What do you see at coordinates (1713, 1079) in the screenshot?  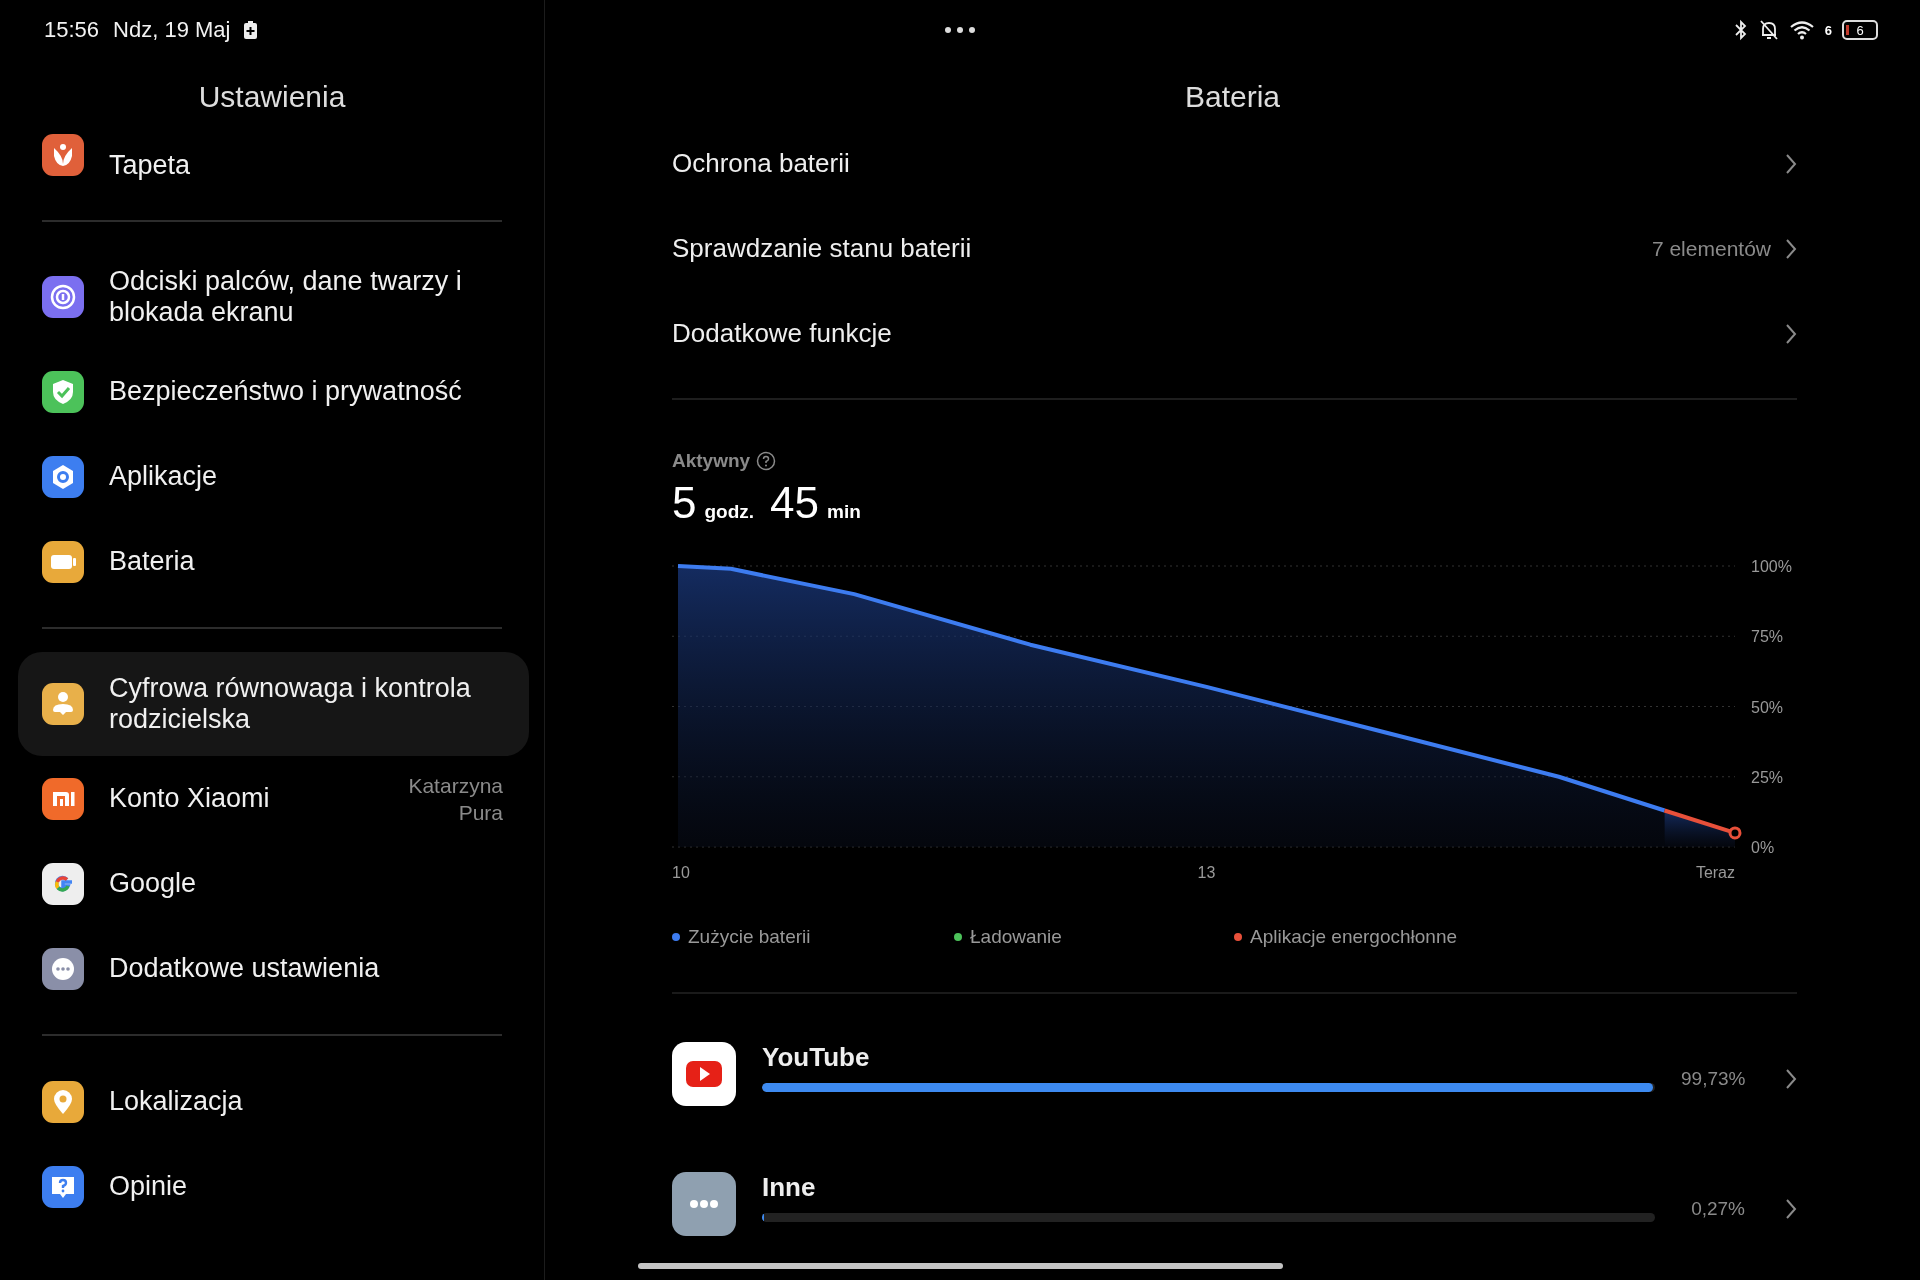 I see `usage-percent: 99,73%` at bounding box center [1713, 1079].